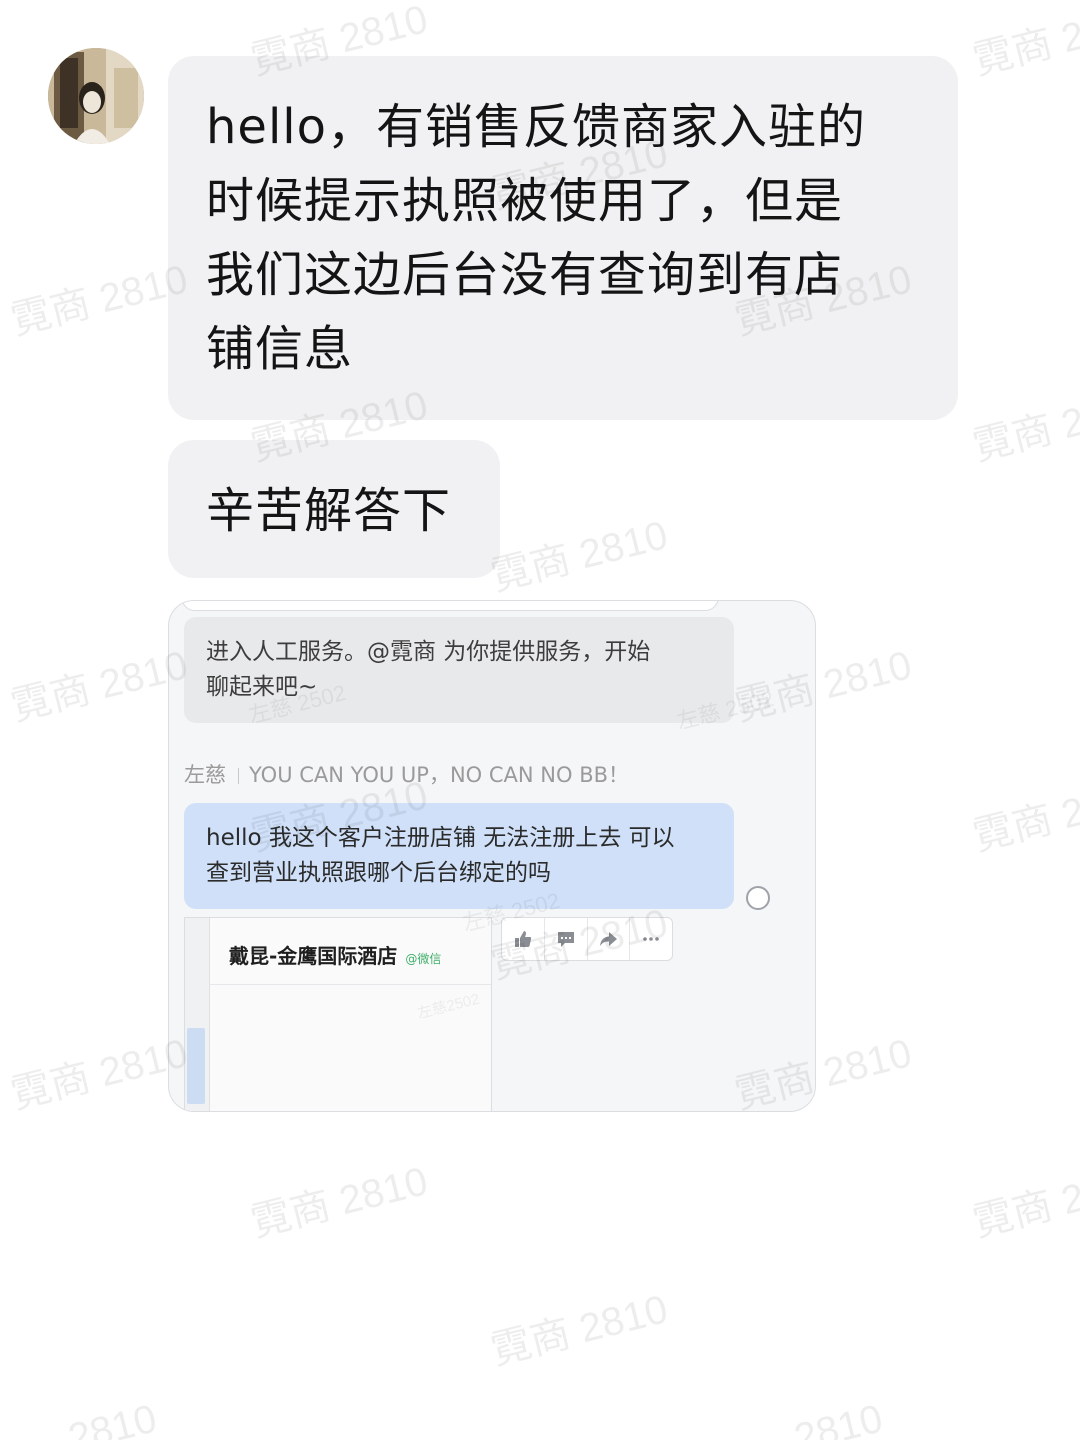 Image resolution: width=1080 pixels, height=1440 pixels. I want to click on more-button, so click(651, 939).